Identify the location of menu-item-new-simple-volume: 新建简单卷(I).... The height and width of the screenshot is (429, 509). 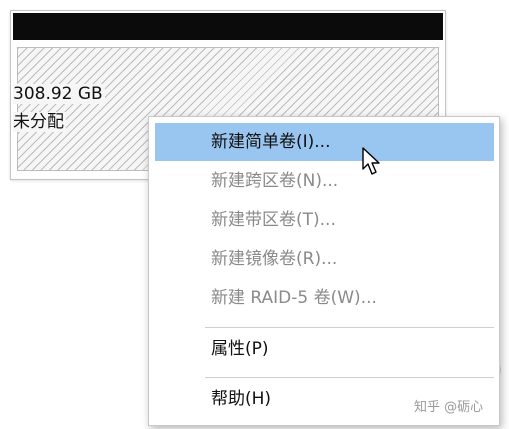
(324, 142).